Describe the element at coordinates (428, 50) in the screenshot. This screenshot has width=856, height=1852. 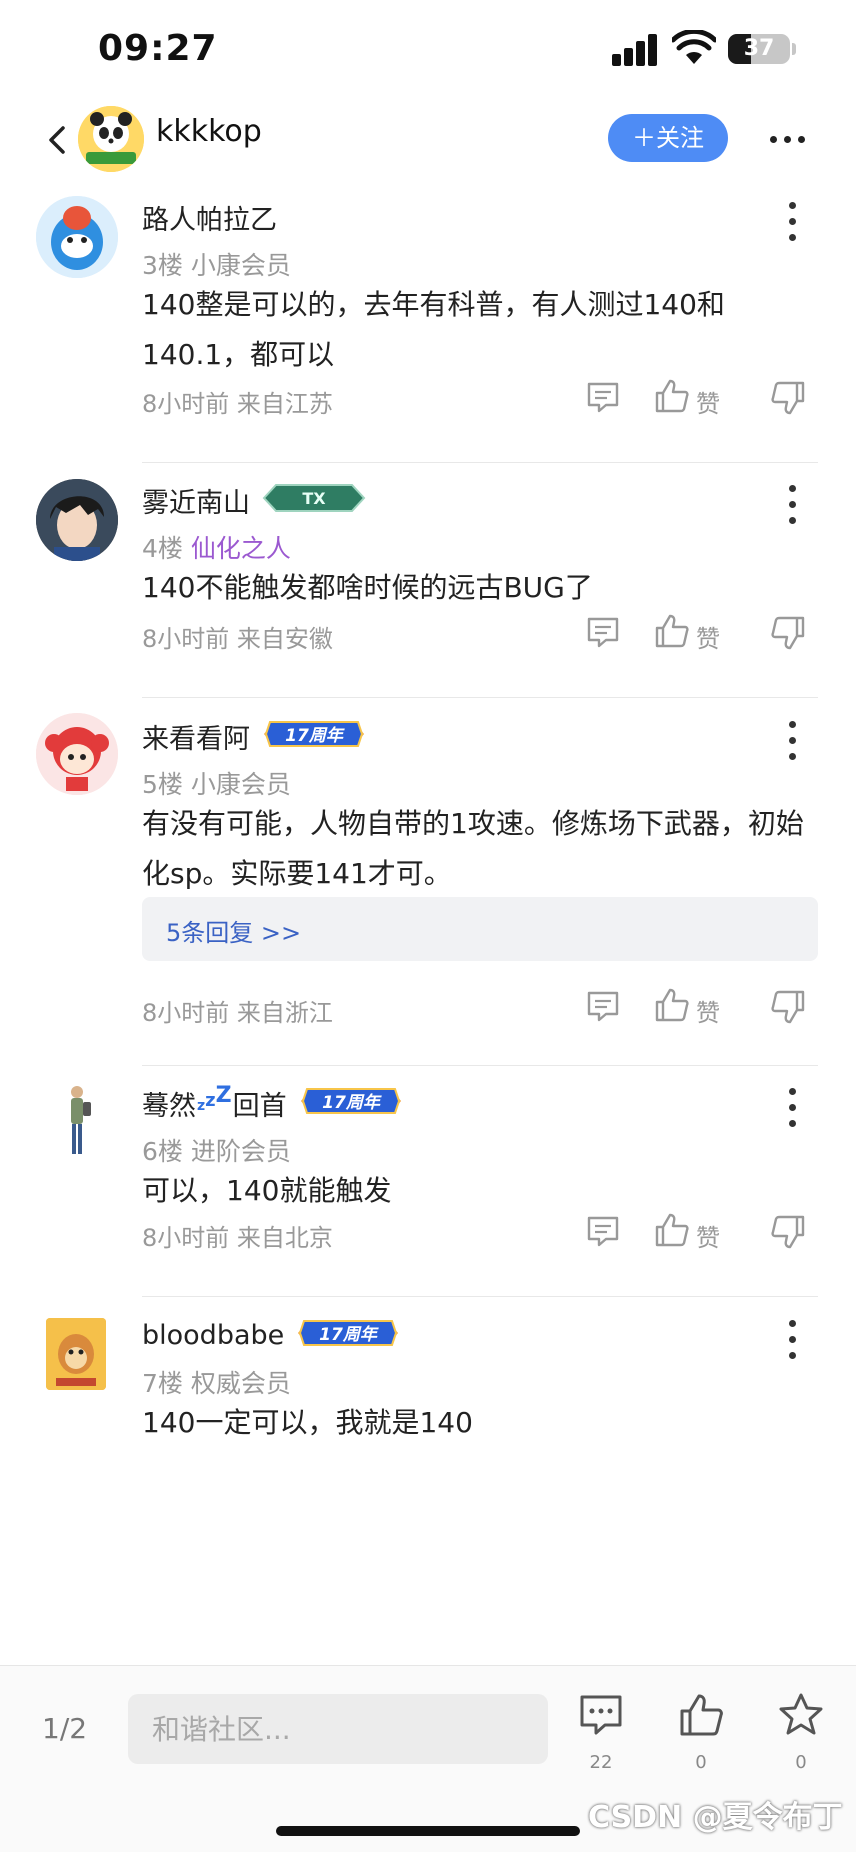
I see `status-bar: 09:27 37` at that location.